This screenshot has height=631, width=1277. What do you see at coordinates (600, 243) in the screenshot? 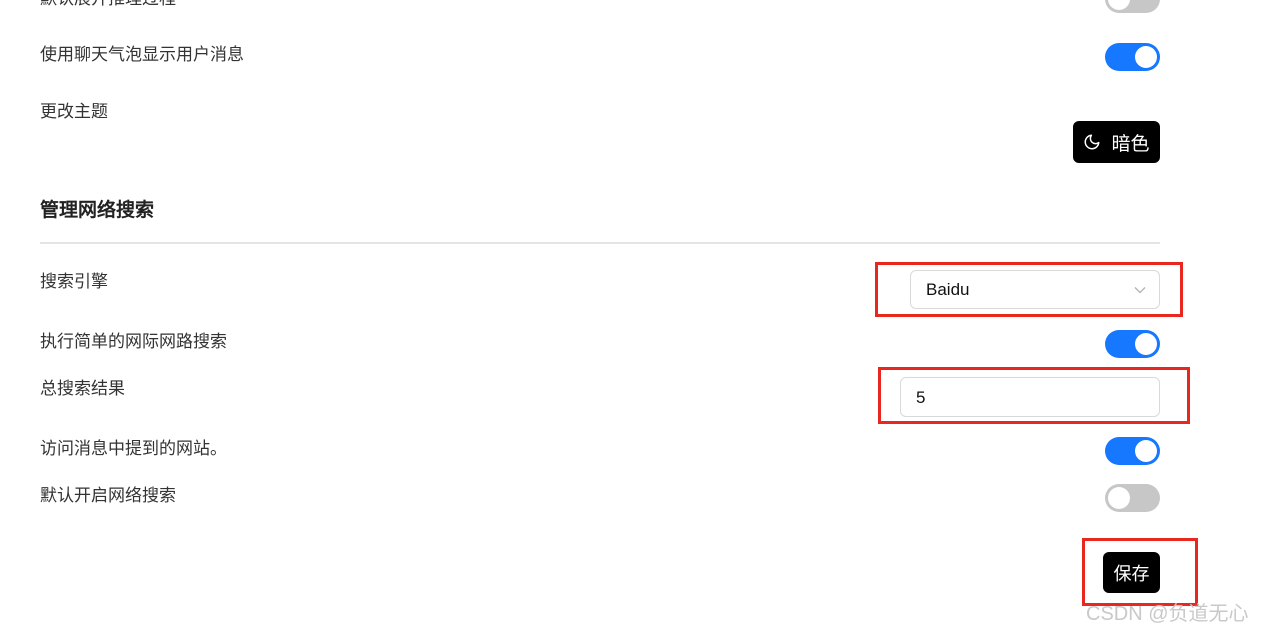
I see `section-divider` at bounding box center [600, 243].